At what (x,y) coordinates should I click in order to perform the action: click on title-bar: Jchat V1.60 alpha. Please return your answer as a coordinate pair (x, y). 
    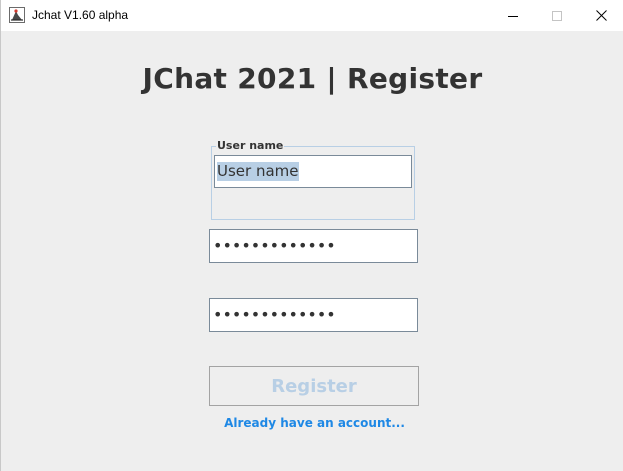
    Looking at the image, I should click on (312, 15).